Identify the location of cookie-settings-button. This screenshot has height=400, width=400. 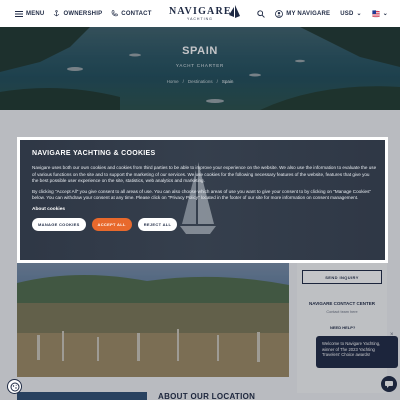
(14, 386).